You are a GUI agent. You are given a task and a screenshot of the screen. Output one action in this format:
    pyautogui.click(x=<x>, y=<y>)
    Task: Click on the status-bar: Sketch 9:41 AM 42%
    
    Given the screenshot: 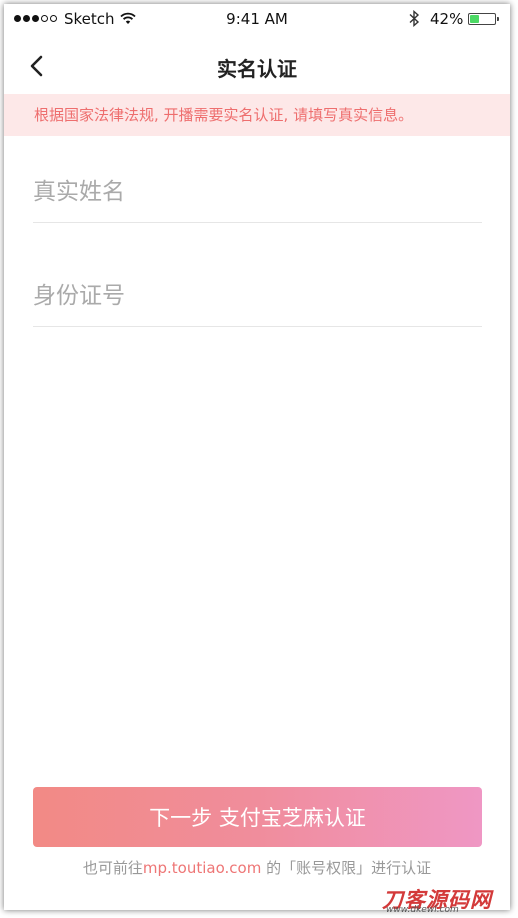 What is the action you would take?
    pyautogui.click(x=257, y=20)
    